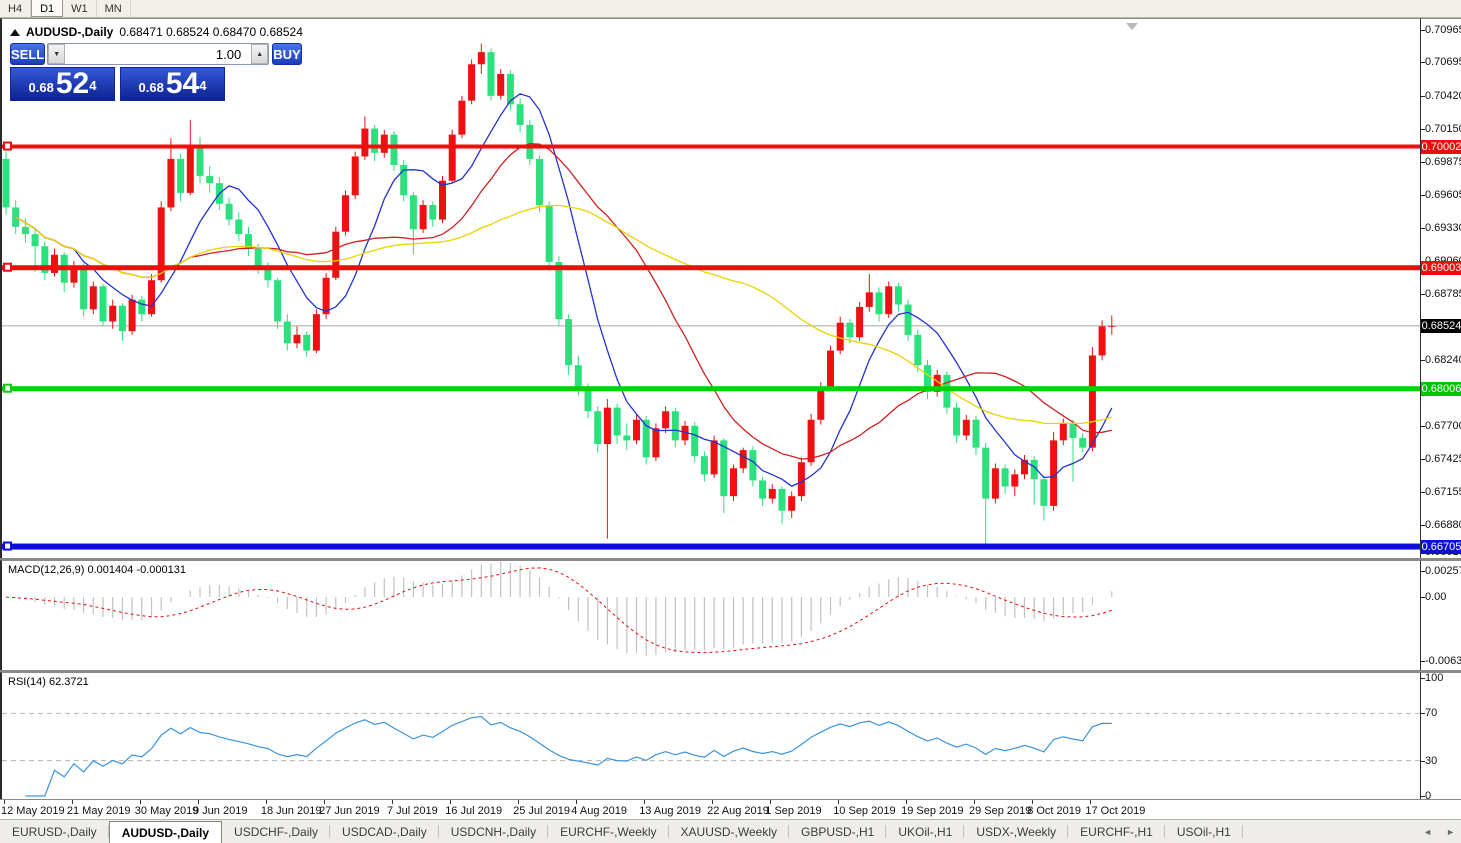  Describe the element at coordinates (384, 831) in the screenshot. I see `chart-tab-usdcad-daily: USDCAD-,Daily` at that location.